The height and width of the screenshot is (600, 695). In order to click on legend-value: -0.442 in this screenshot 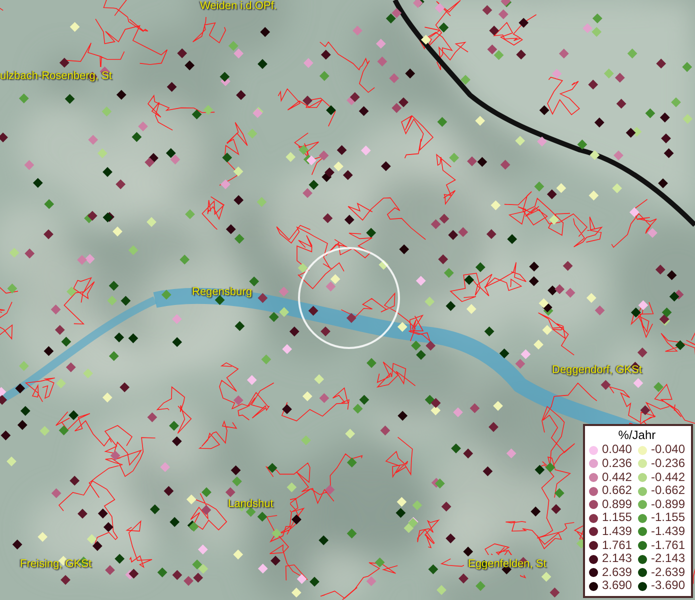, I will do `click(667, 477)`.